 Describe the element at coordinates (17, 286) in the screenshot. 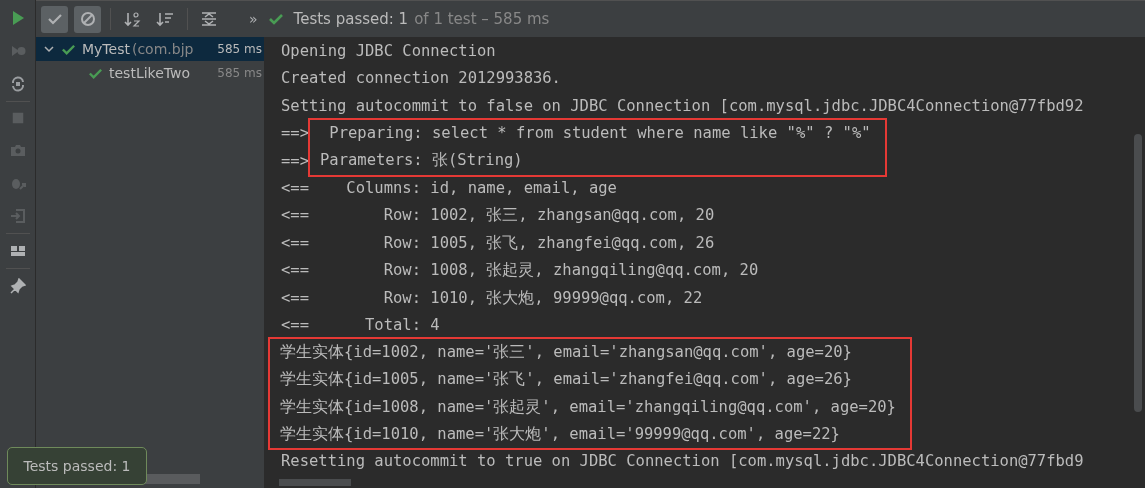

I see `pin-icon` at that location.